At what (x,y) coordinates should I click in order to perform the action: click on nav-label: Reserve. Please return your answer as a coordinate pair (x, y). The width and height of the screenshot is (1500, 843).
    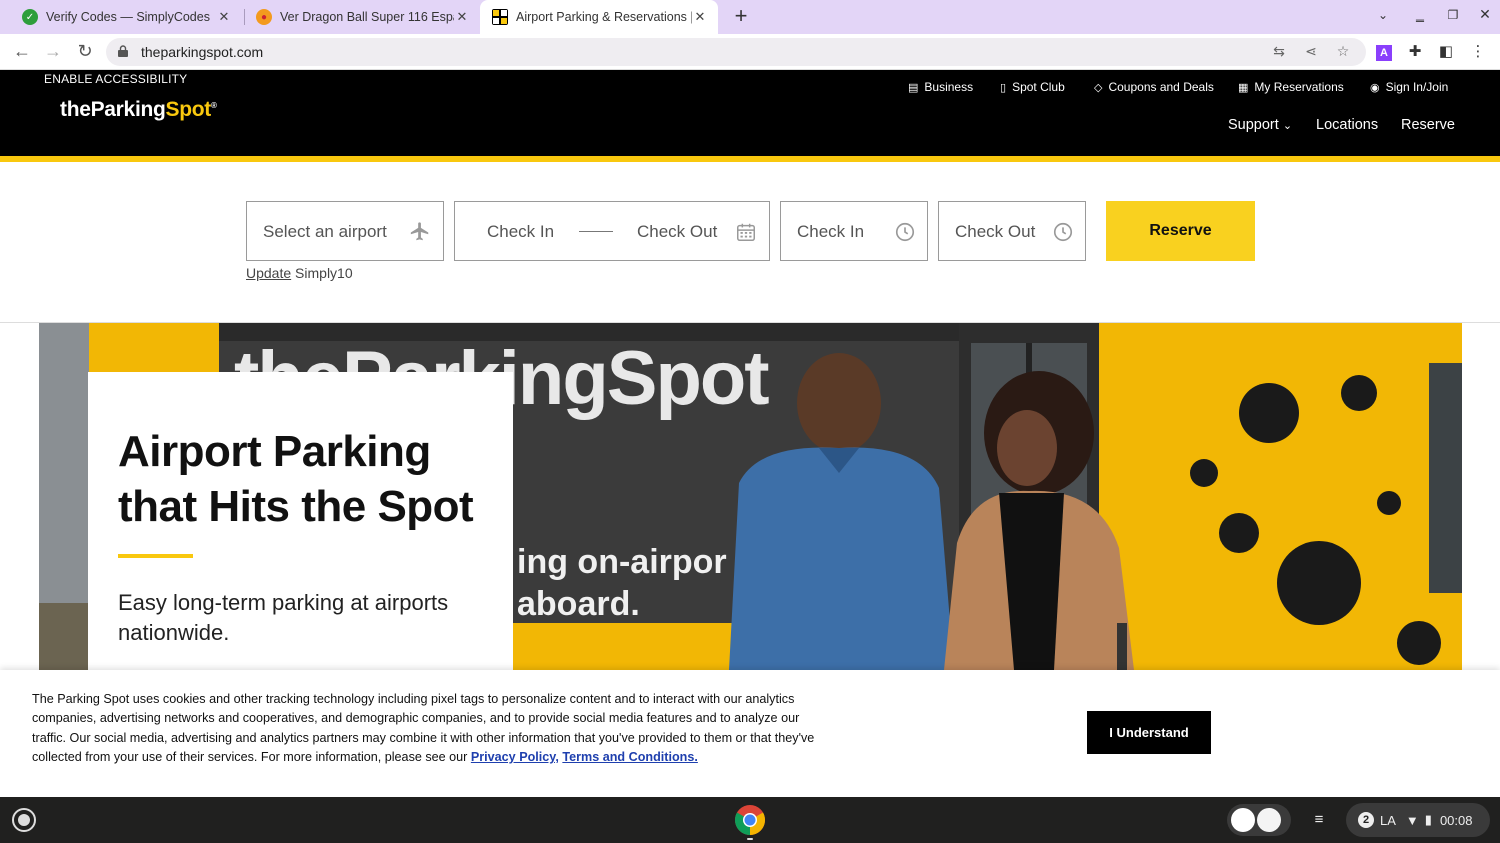
    Looking at the image, I should click on (1428, 125).